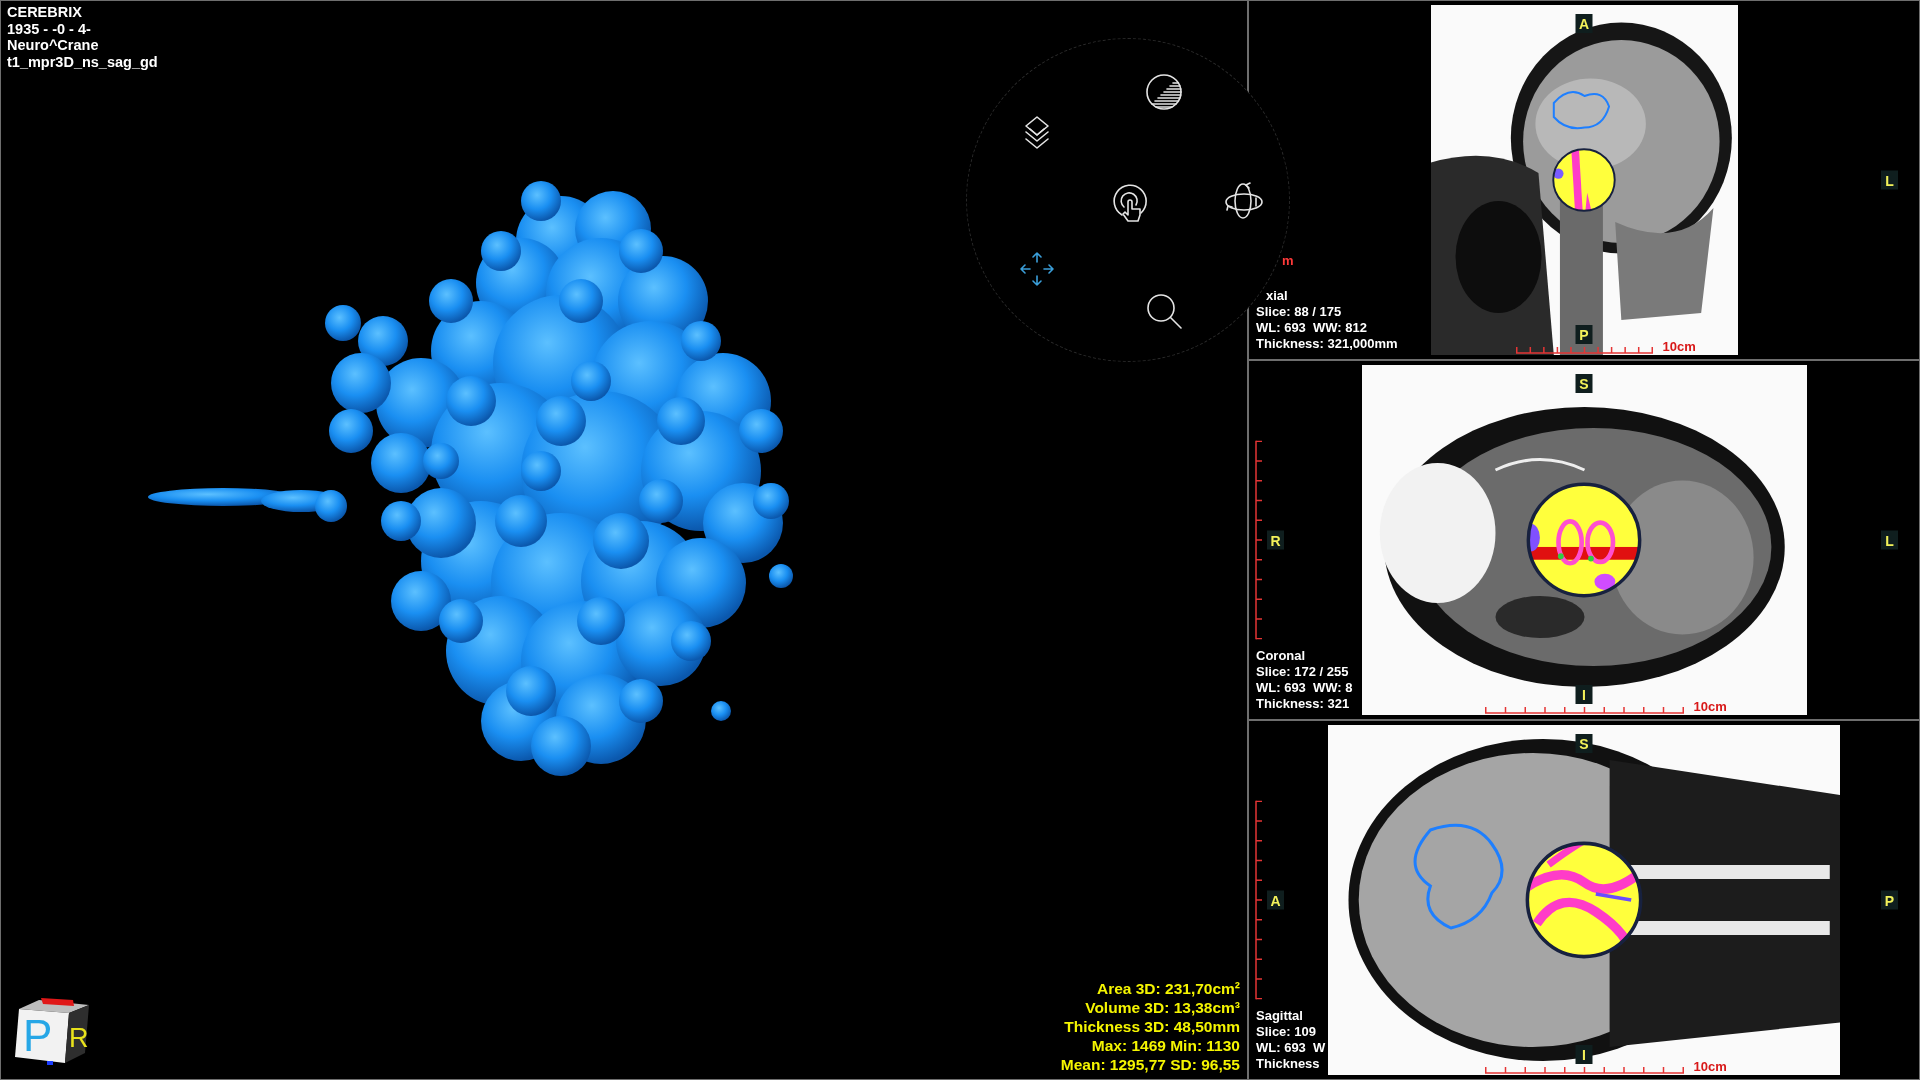  Describe the element at coordinates (1165, 1045) in the screenshot. I see `measurement-text: Max: 1469 Min: 1130` at that location.